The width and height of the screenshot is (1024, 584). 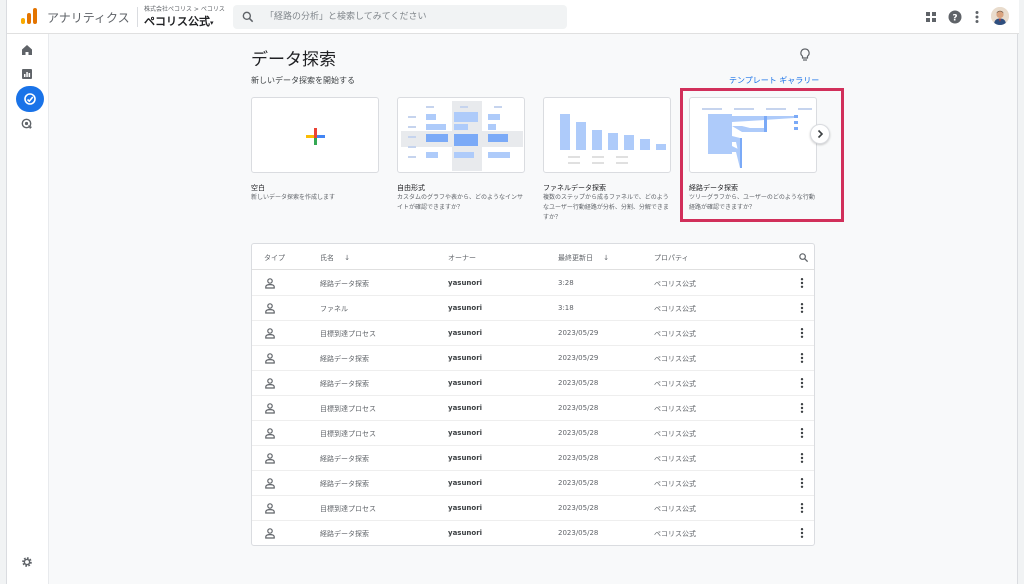 I want to click on column-header-owner: オーナー, so click(x=462, y=258).